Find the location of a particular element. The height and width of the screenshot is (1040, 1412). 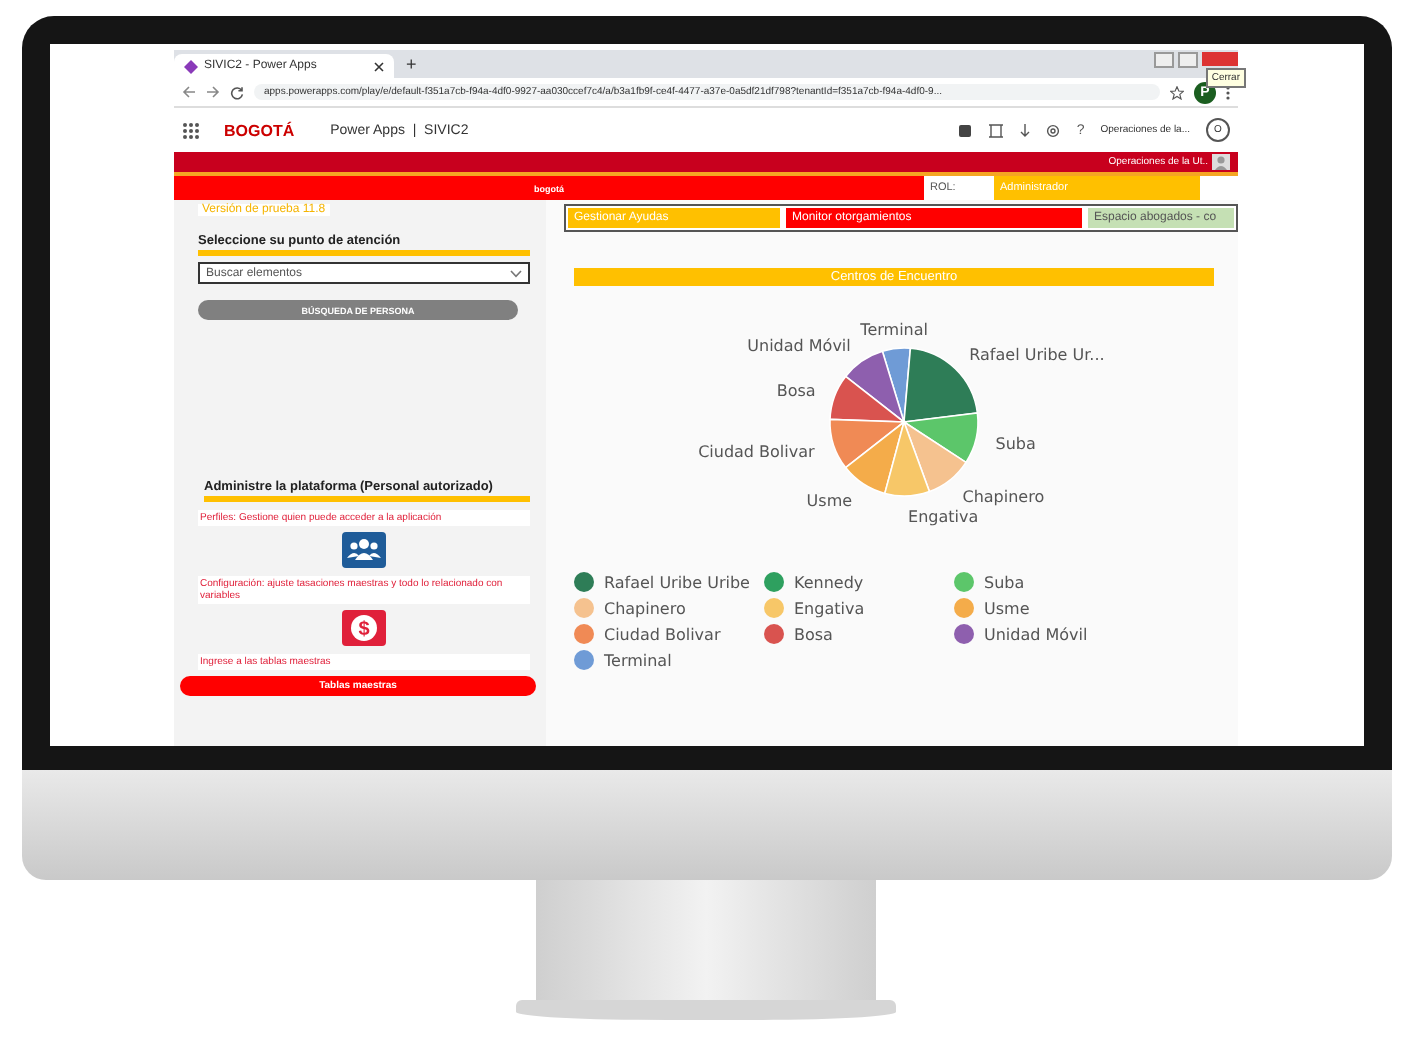

fit-screen-icon is located at coordinates (996, 130).